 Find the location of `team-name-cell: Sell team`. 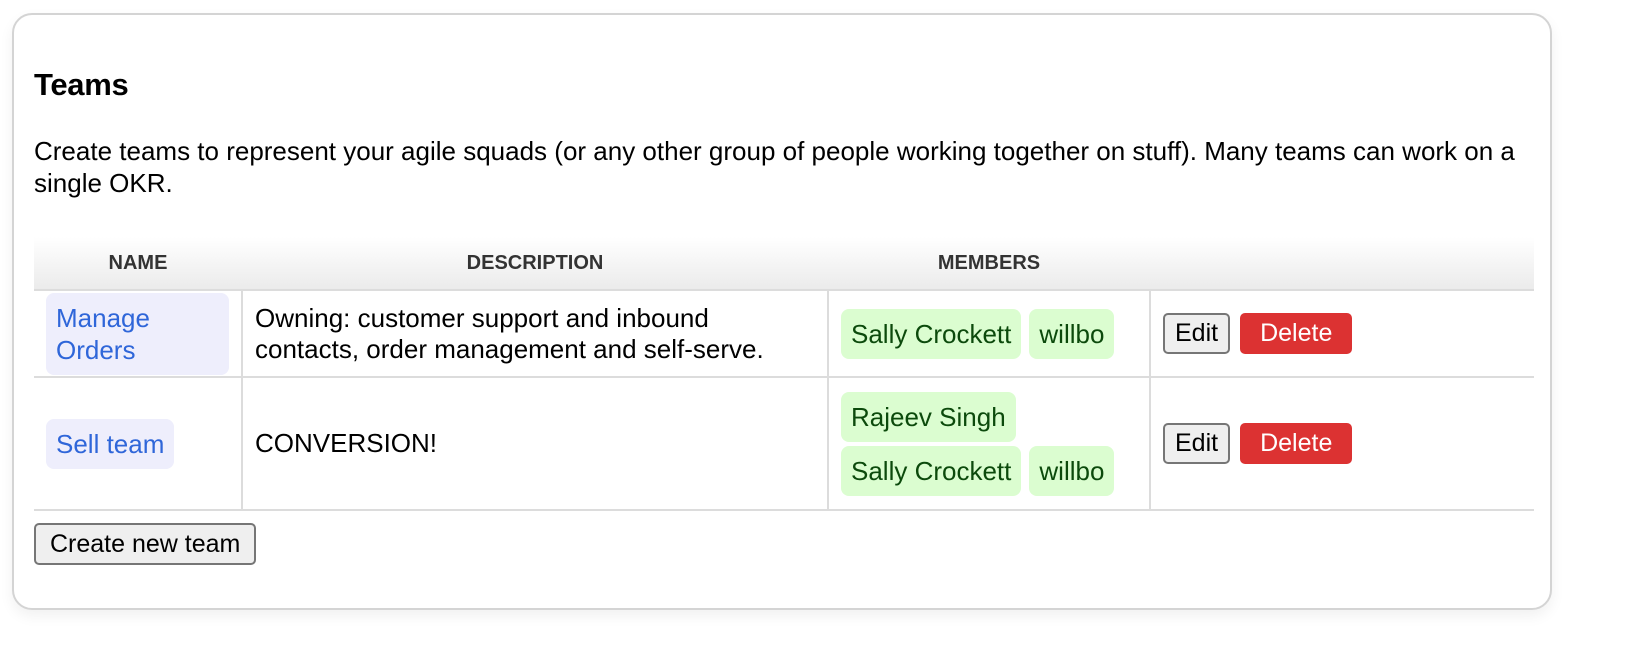

team-name-cell: Sell team is located at coordinates (138, 444).